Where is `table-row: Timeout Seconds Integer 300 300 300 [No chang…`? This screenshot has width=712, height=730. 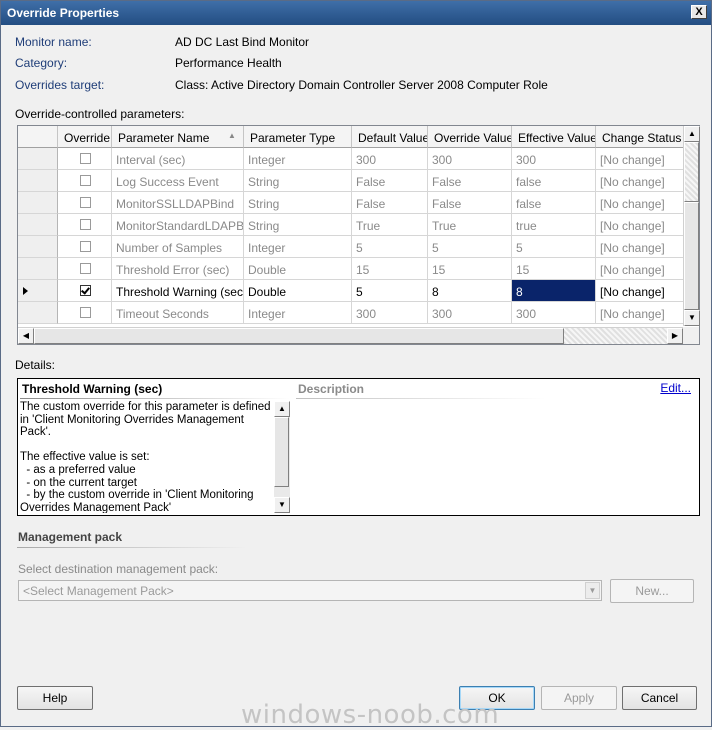 table-row: Timeout Seconds Integer 300 300 300 [No chang… is located at coordinates (350, 313).